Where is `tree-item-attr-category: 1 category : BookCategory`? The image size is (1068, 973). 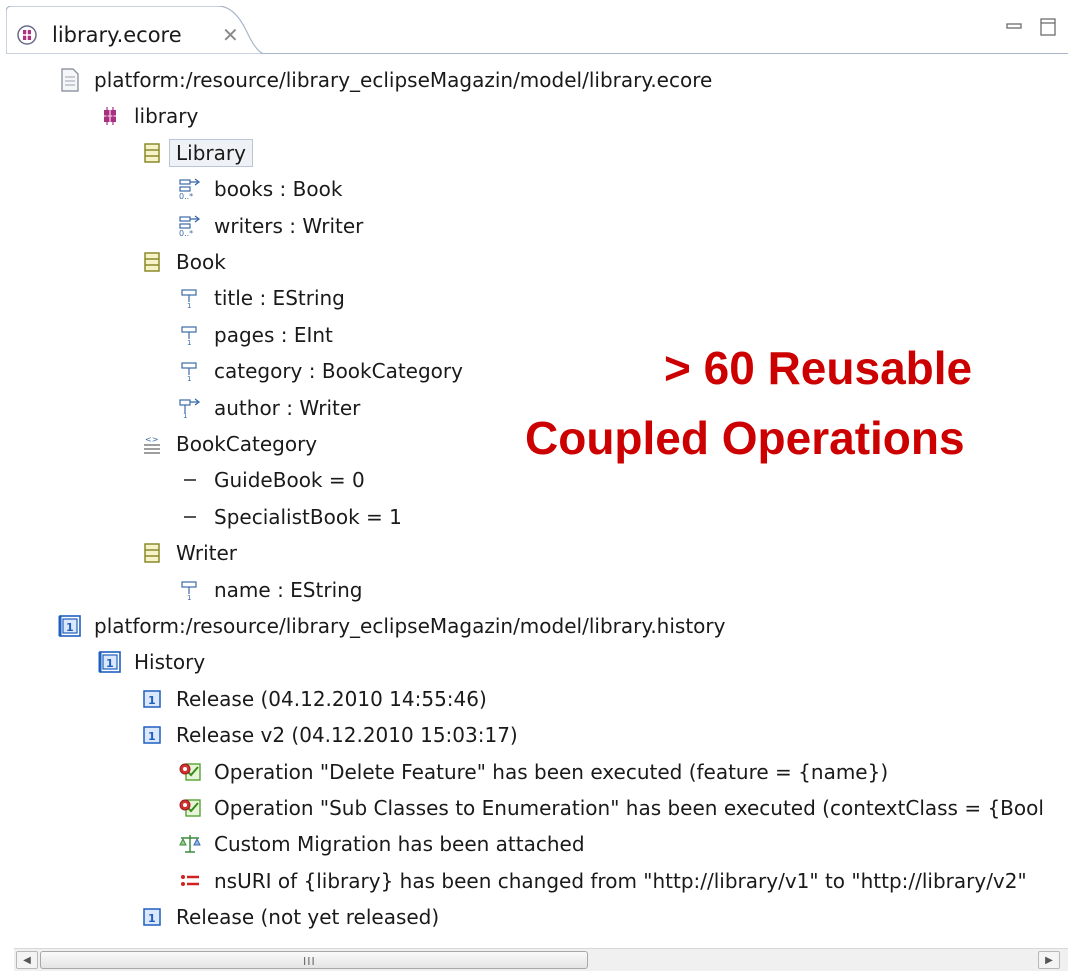 tree-item-attr-category: 1 category : BookCategory is located at coordinates (320, 371).